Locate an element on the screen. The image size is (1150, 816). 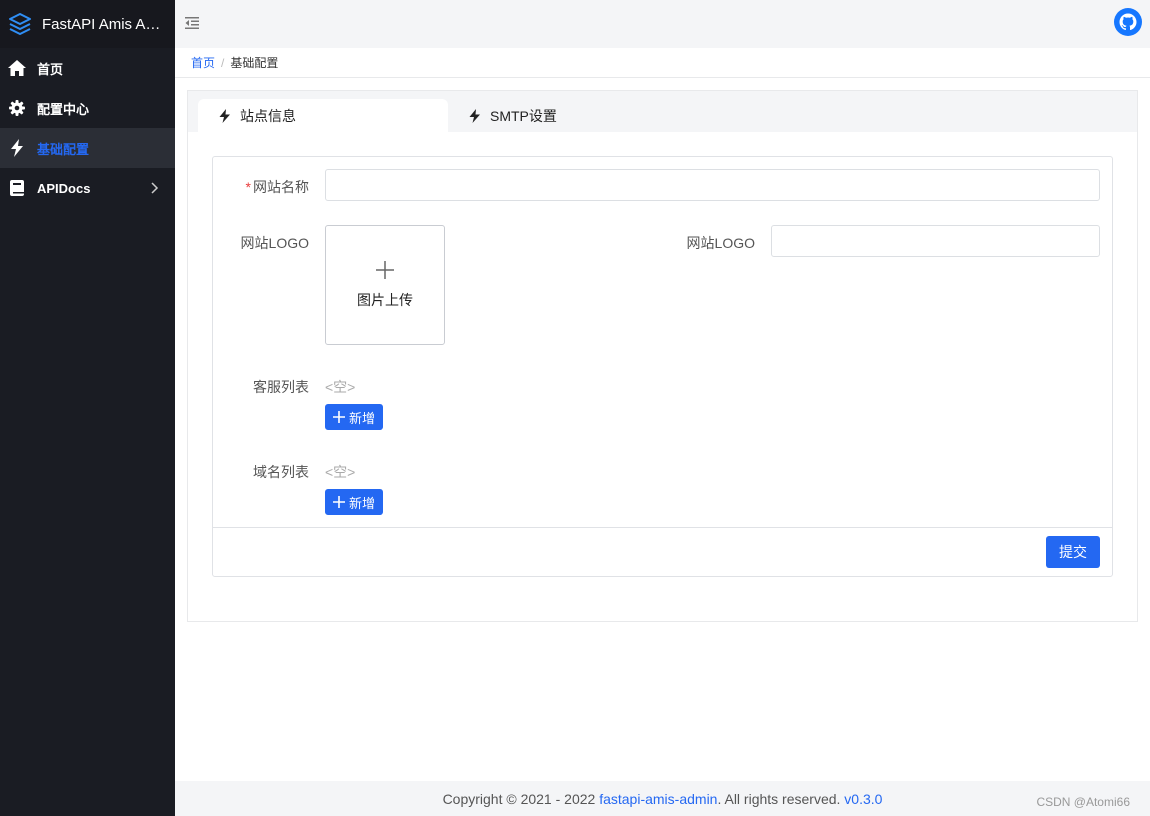
version-link: v0.3.0 is located at coordinates (863, 799).